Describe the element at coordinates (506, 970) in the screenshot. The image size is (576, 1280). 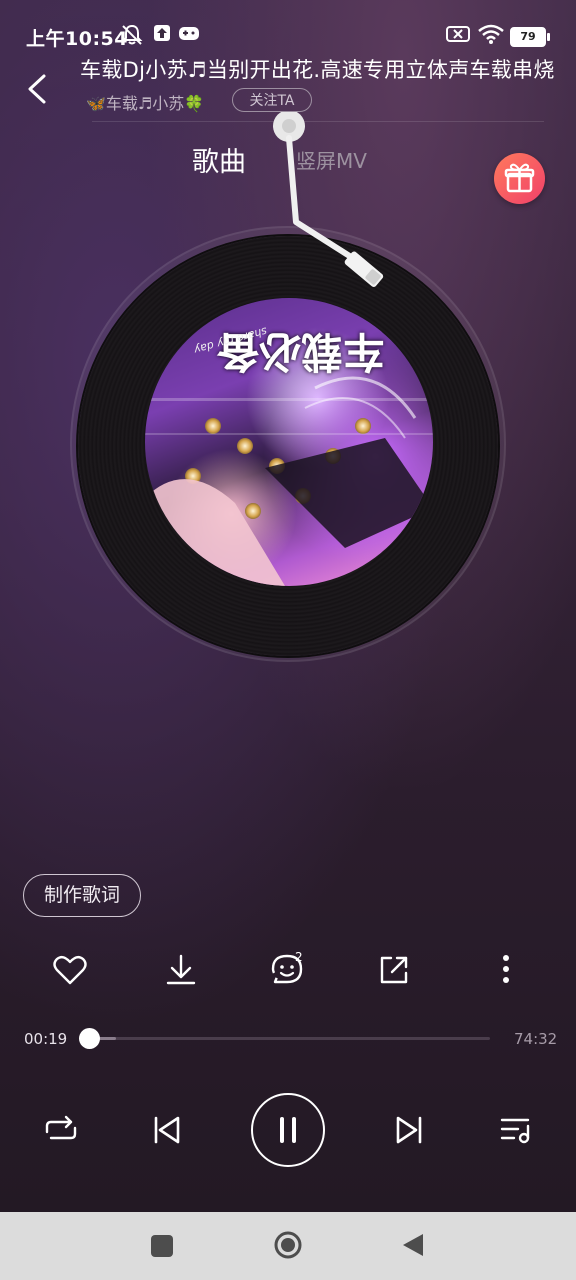
I see `more-icon` at that location.